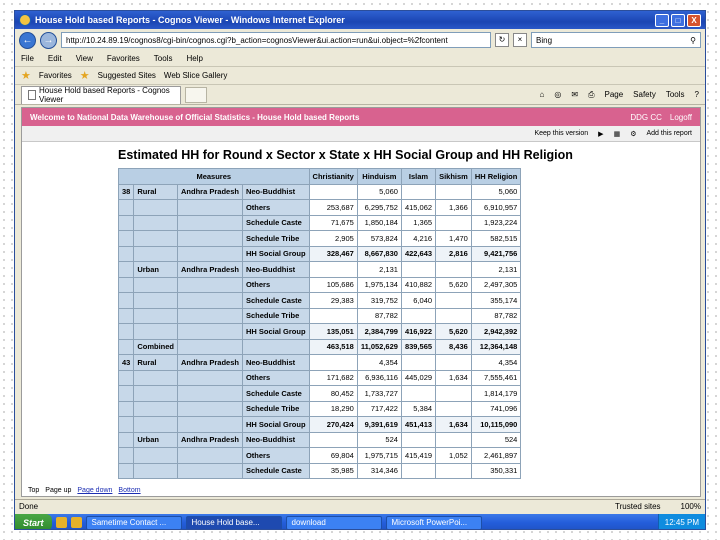 The image size is (720, 540). What do you see at coordinates (694, 20) in the screenshot?
I see `close-button: X` at bounding box center [694, 20].